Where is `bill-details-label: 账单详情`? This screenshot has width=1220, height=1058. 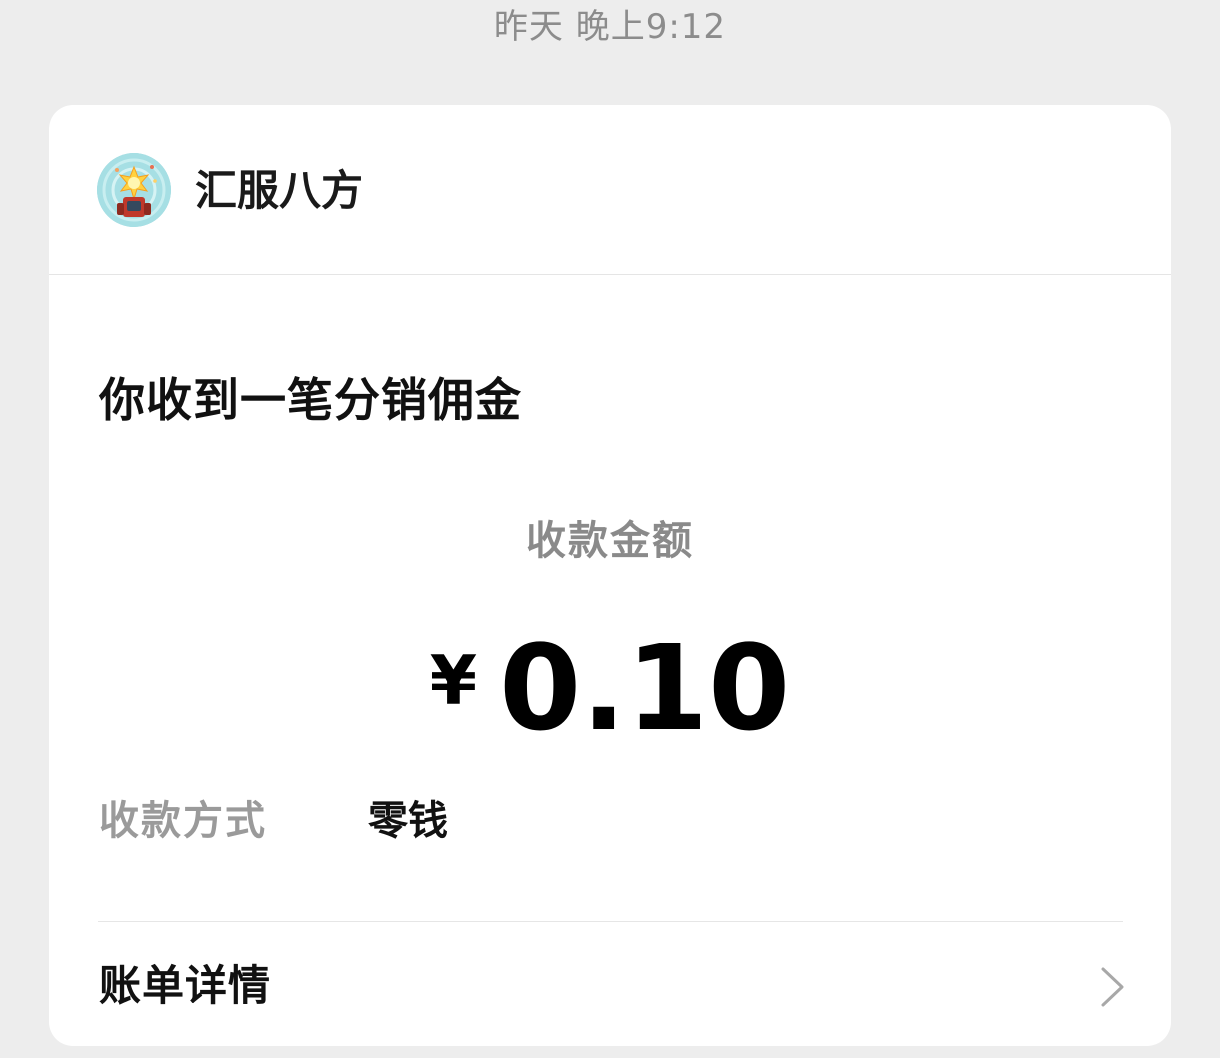 bill-details-label: 账单详情 is located at coordinates (185, 985).